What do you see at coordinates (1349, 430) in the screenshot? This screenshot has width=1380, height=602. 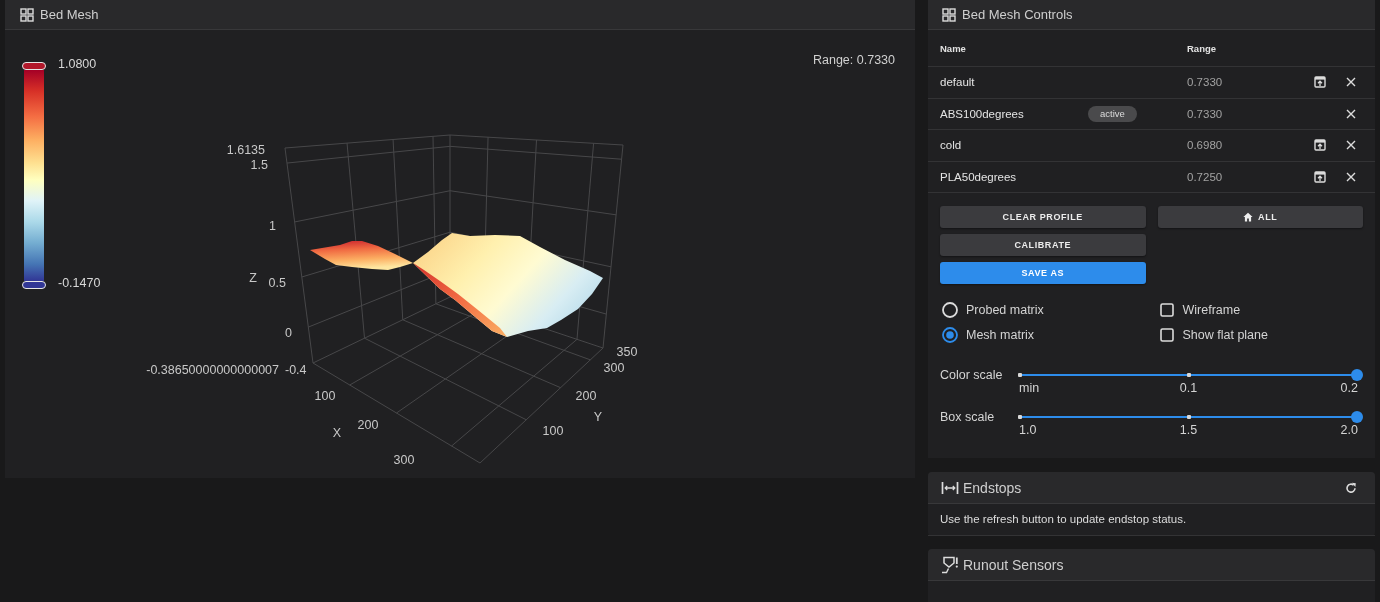 I see `slider-tick-label: 2.0` at bounding box center [1349, 430].